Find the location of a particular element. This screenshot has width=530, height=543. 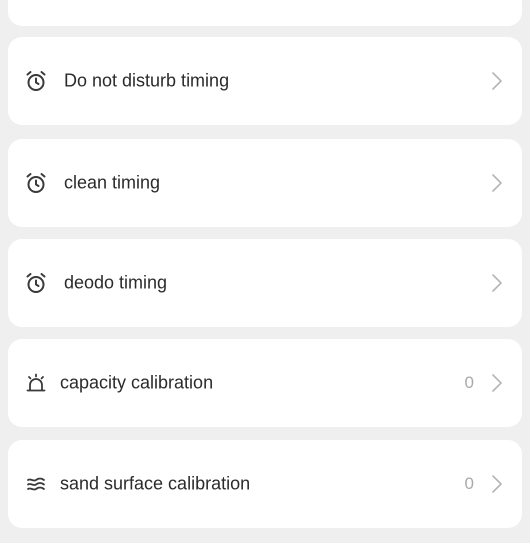

settings-item-label: capacity calibration is located at coordinates (137, 382).